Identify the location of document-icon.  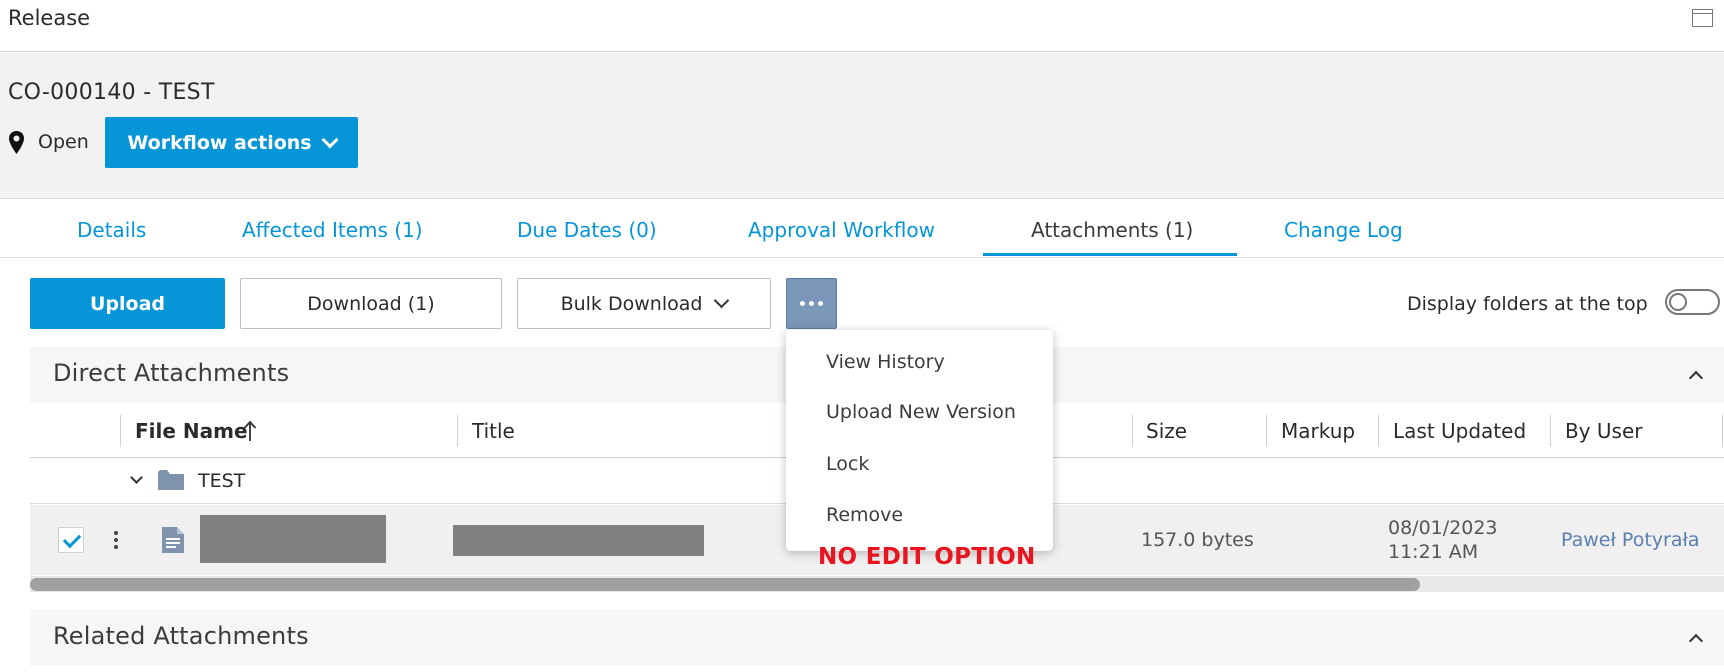
(173, 540).